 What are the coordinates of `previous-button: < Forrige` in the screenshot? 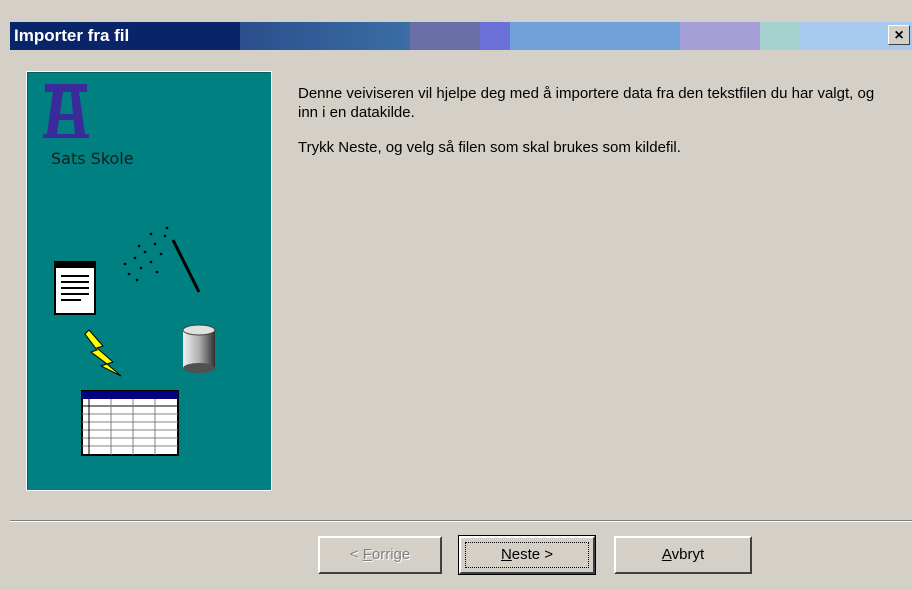 It's located at (380, 555).